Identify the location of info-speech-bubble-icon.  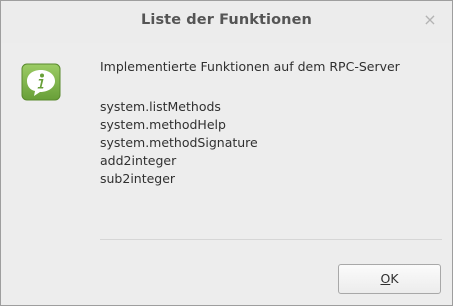
(41, 85).